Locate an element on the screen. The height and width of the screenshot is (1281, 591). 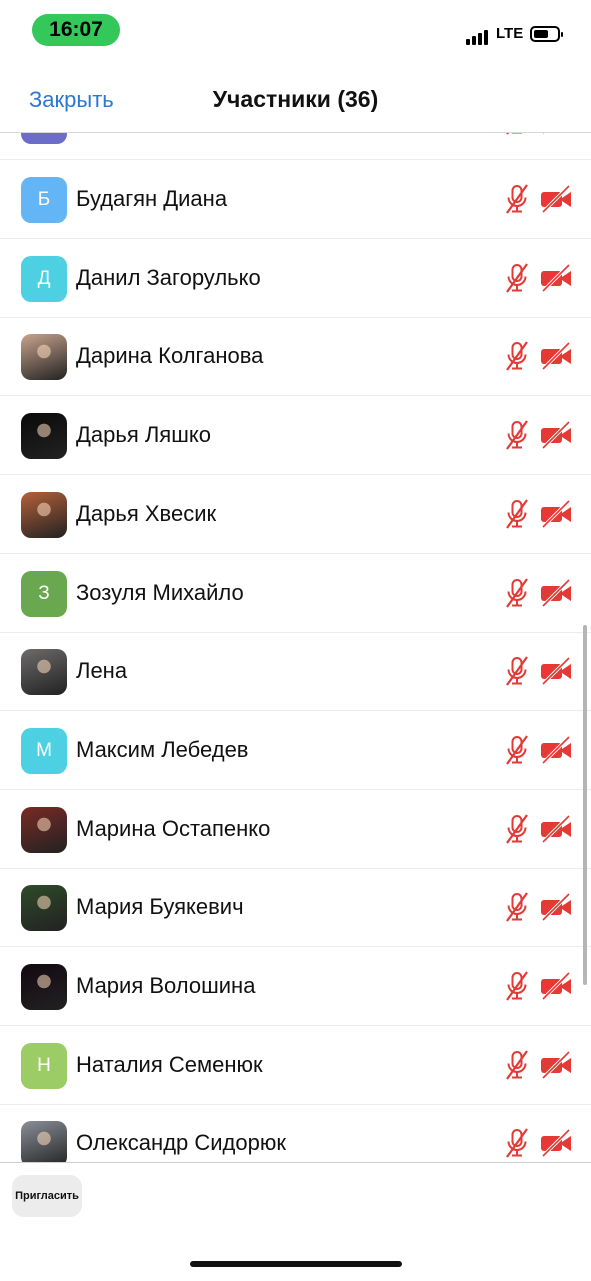
avatar-initial: З is located at coordinates (44, 593).